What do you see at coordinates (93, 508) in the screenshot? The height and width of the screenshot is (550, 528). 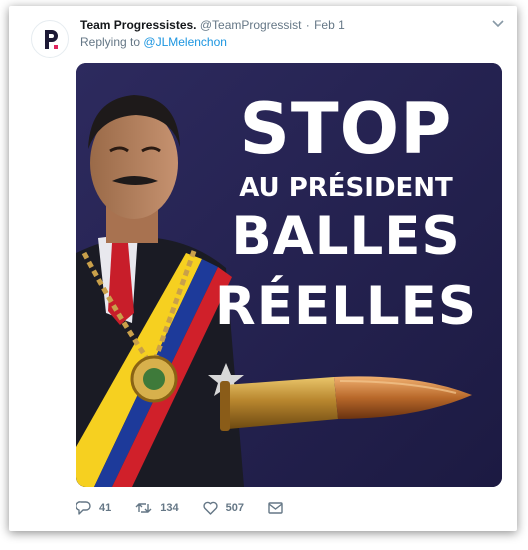 I see `reply-button: 41` at bounding box center [93, 508].